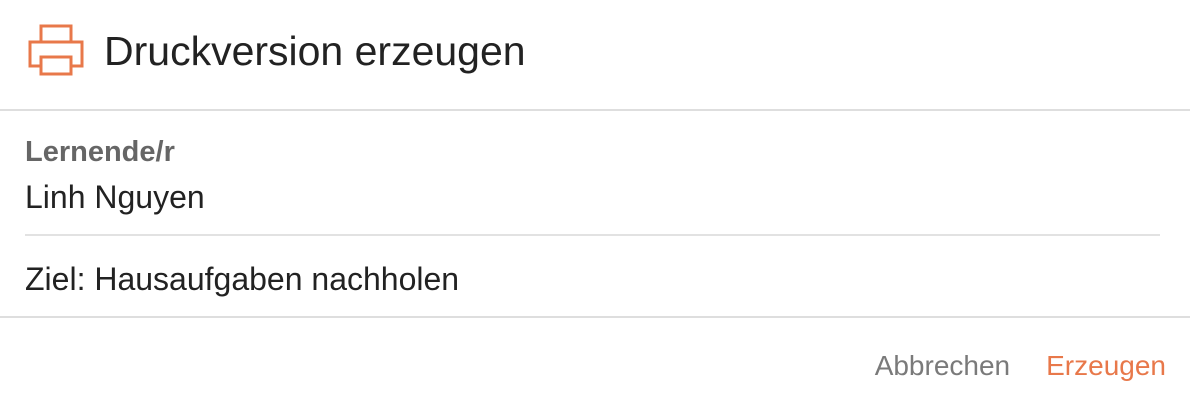  I want to click on footer-divider, so click(595, 317).